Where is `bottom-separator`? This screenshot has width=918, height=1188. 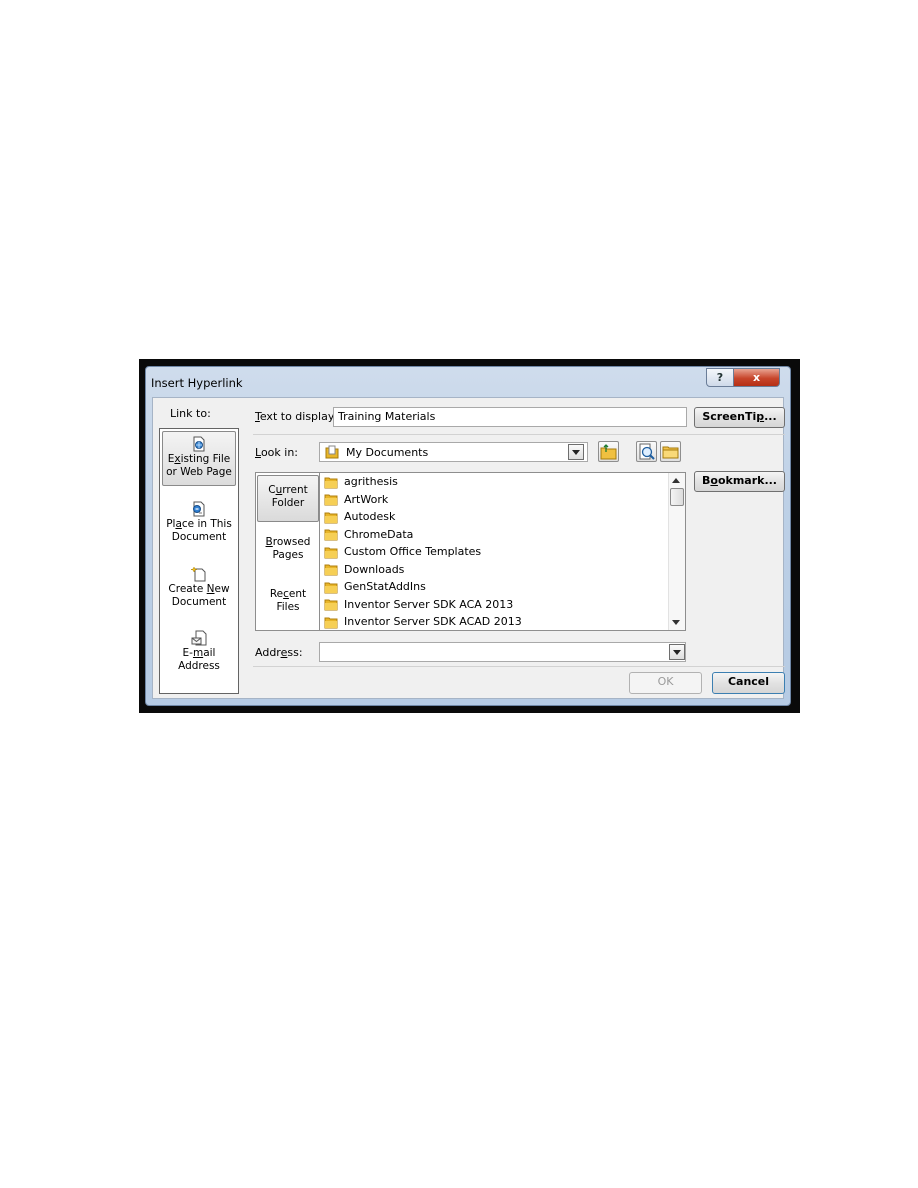 bottom-separator is located at coordinates (519, 666).